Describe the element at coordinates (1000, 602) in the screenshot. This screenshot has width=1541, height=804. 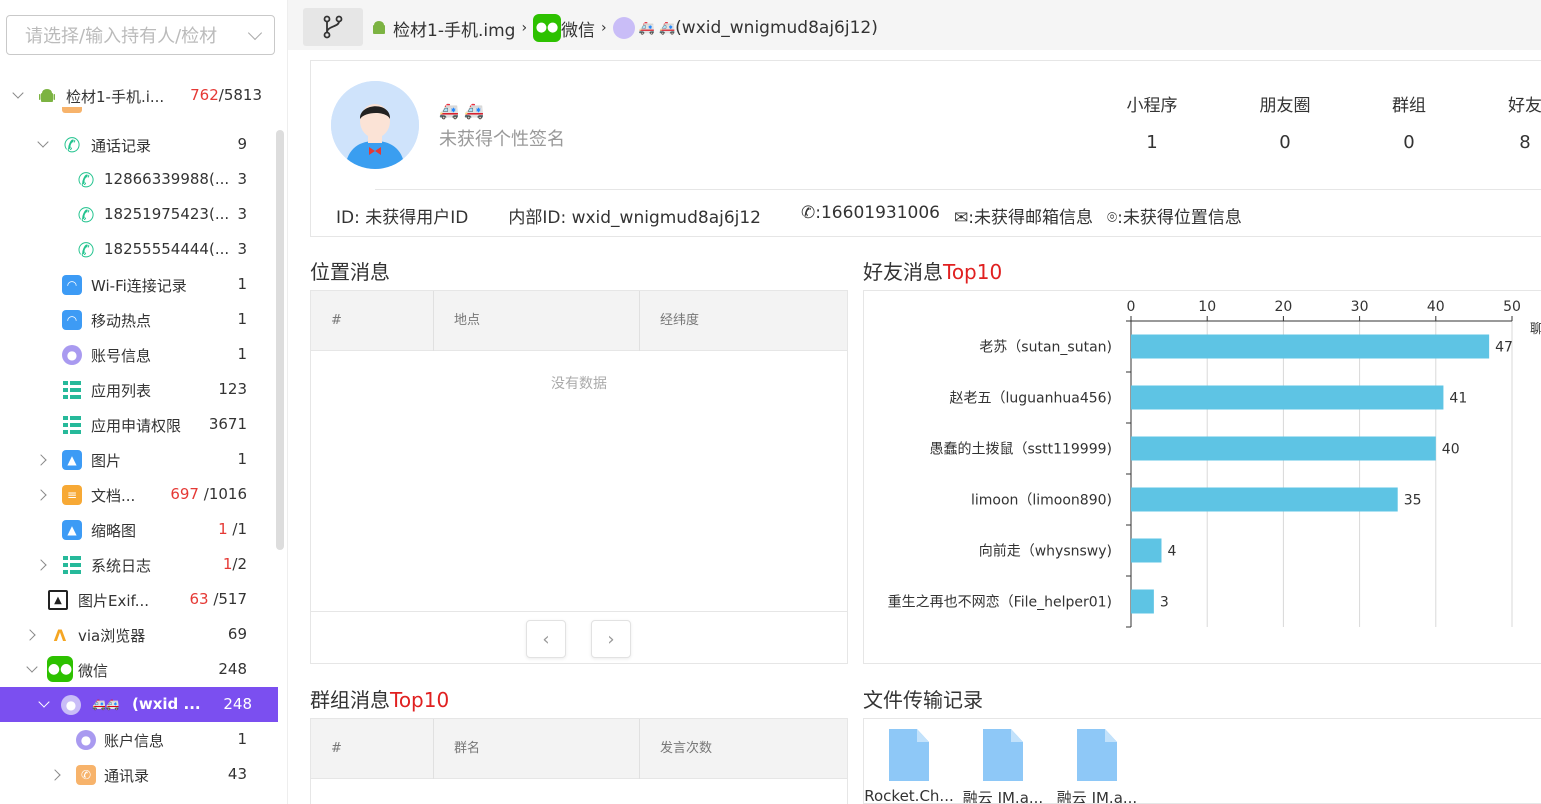
I see `category-label: 重生之再也不网恋（File_helper01)` at that location.